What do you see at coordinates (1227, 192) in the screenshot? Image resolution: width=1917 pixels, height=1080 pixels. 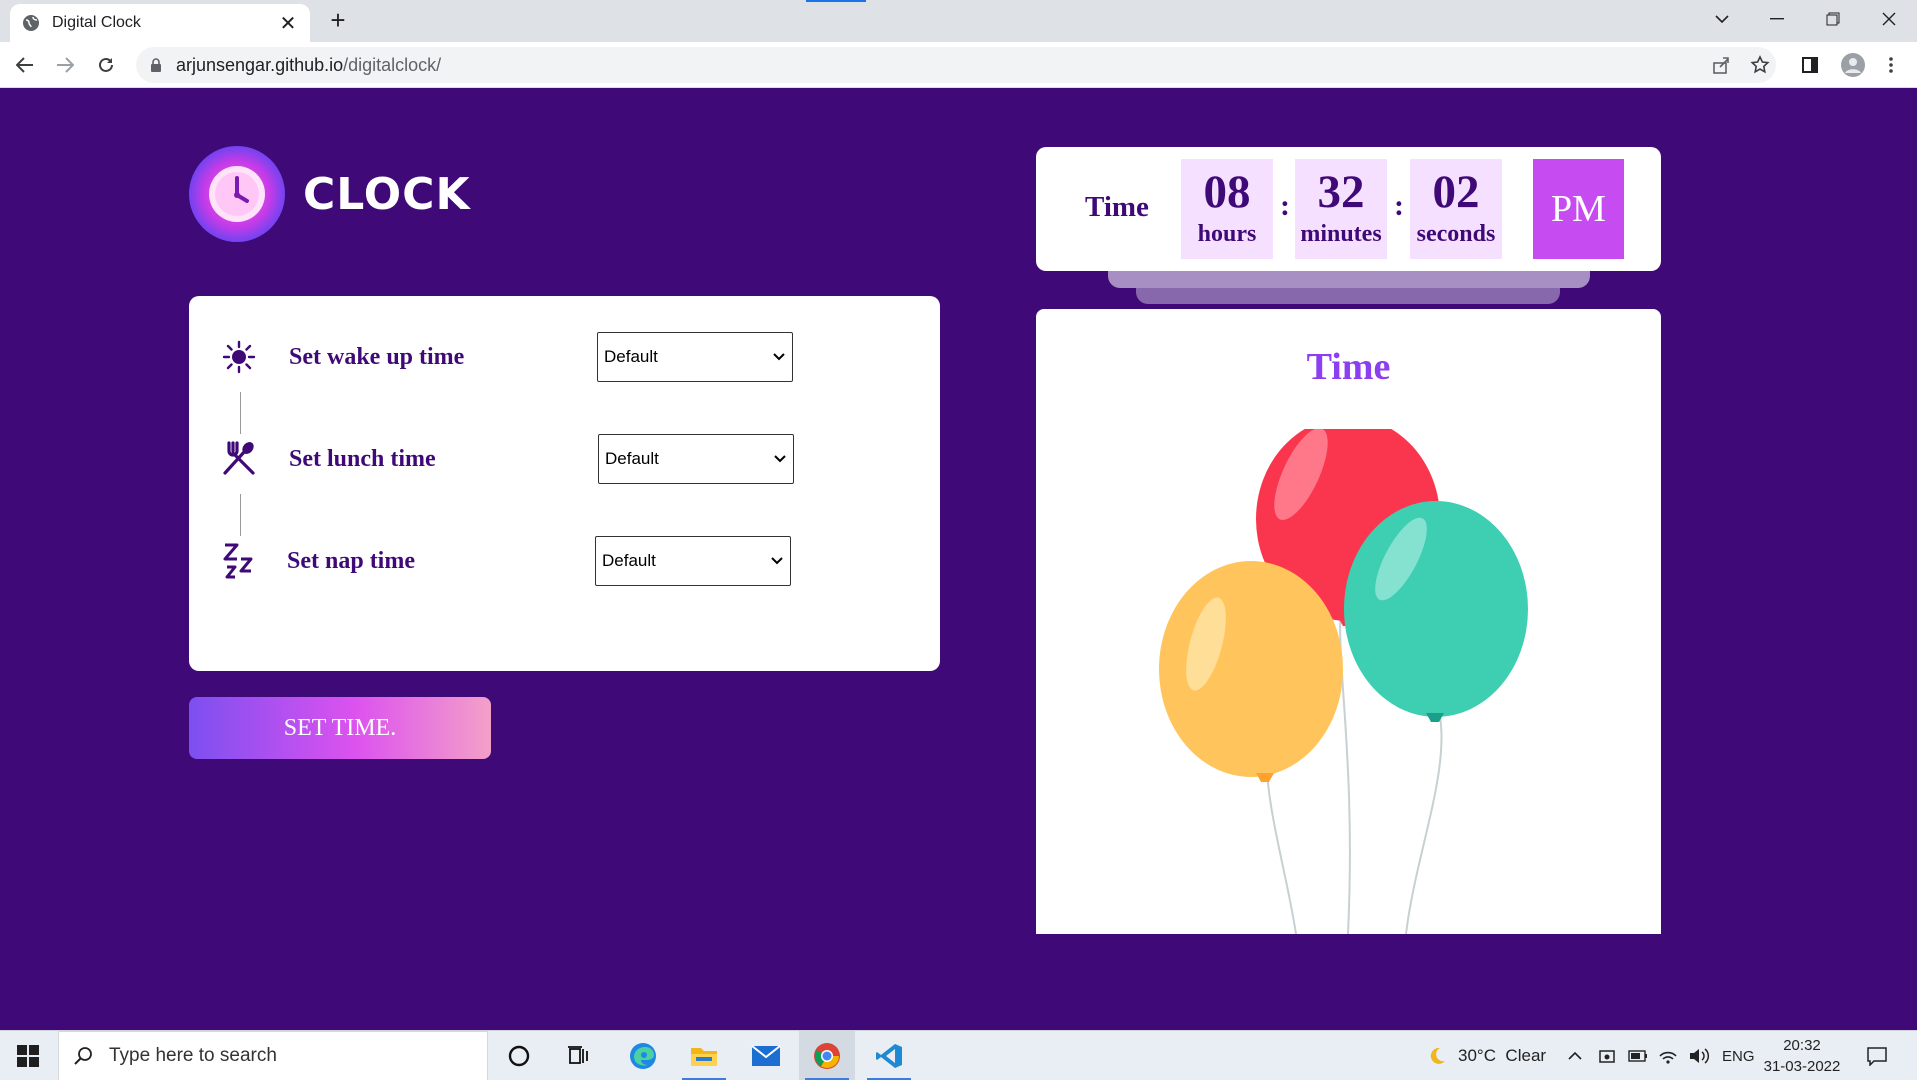 I see `hours-value: 08` at bounding box center [1227, 192].